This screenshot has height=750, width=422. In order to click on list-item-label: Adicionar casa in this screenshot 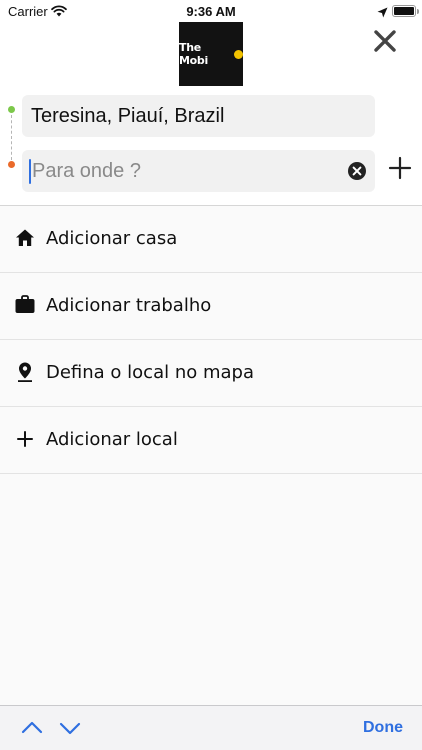, I will do `click(112, 238)`.